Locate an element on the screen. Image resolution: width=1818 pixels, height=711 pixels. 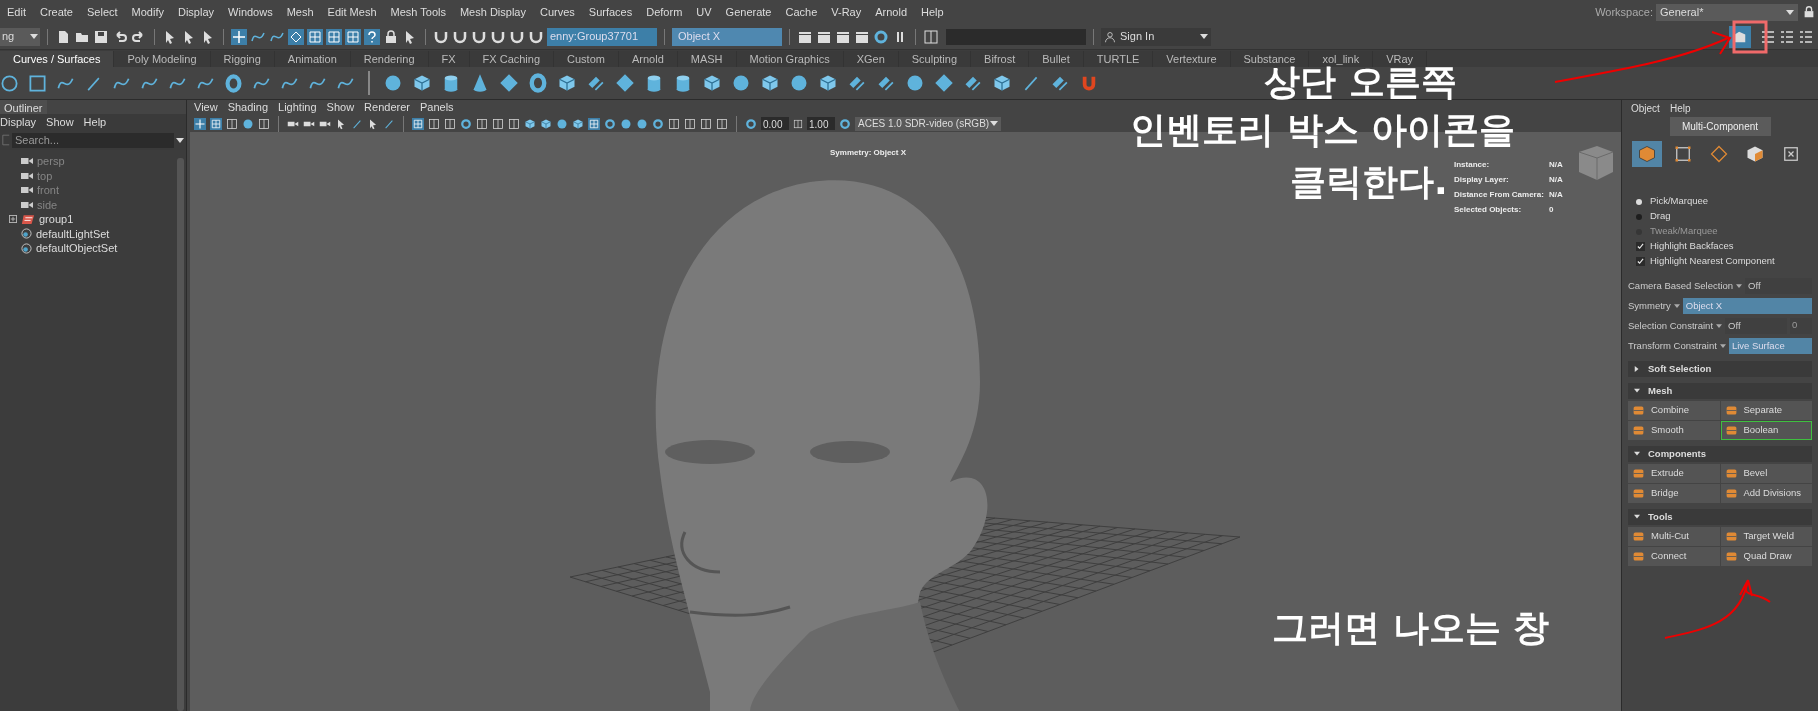
outliner-item: defaultObjectSet is located at coordinates (77, 248).